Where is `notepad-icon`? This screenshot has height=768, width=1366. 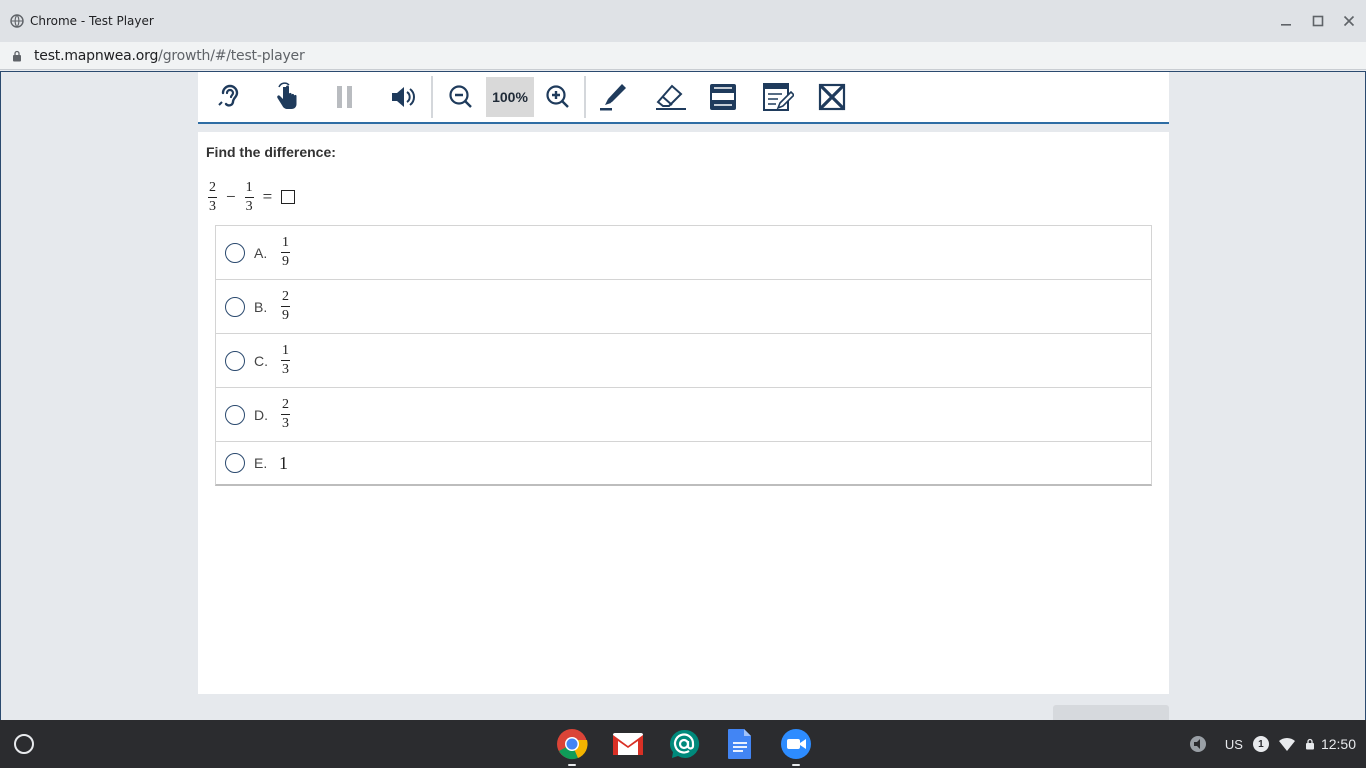
notepad-icon is located at coordinates (778, 97).